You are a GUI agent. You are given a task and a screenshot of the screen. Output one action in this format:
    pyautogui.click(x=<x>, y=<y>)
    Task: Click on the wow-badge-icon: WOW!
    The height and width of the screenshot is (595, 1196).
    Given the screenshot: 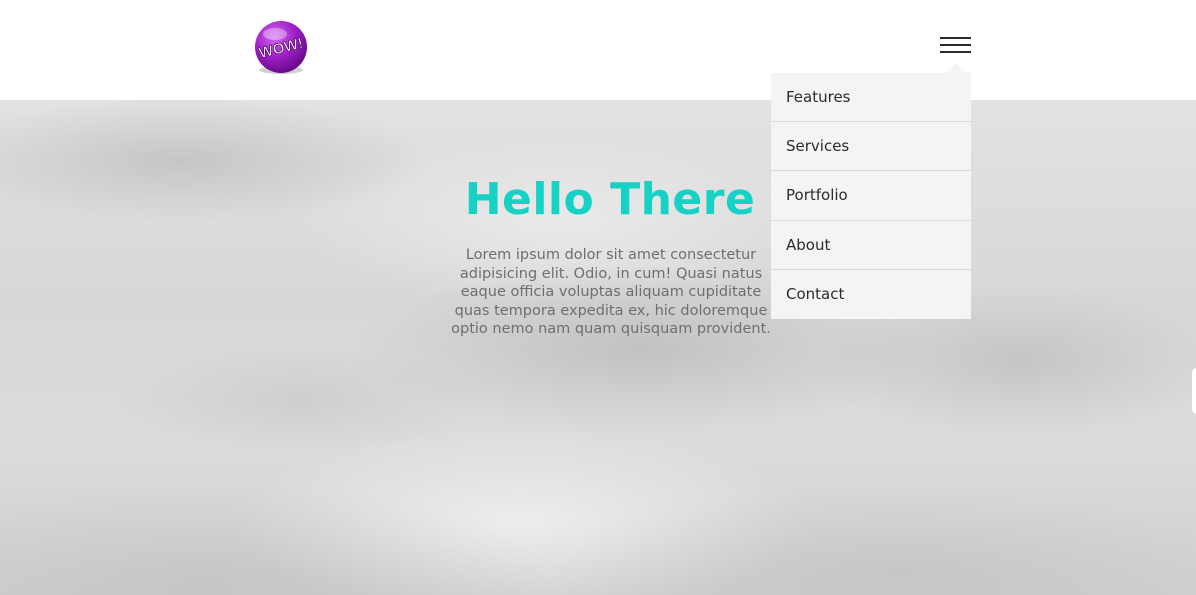 What is the action you would take?
    pyautogui.click(x=281, y=47)
    